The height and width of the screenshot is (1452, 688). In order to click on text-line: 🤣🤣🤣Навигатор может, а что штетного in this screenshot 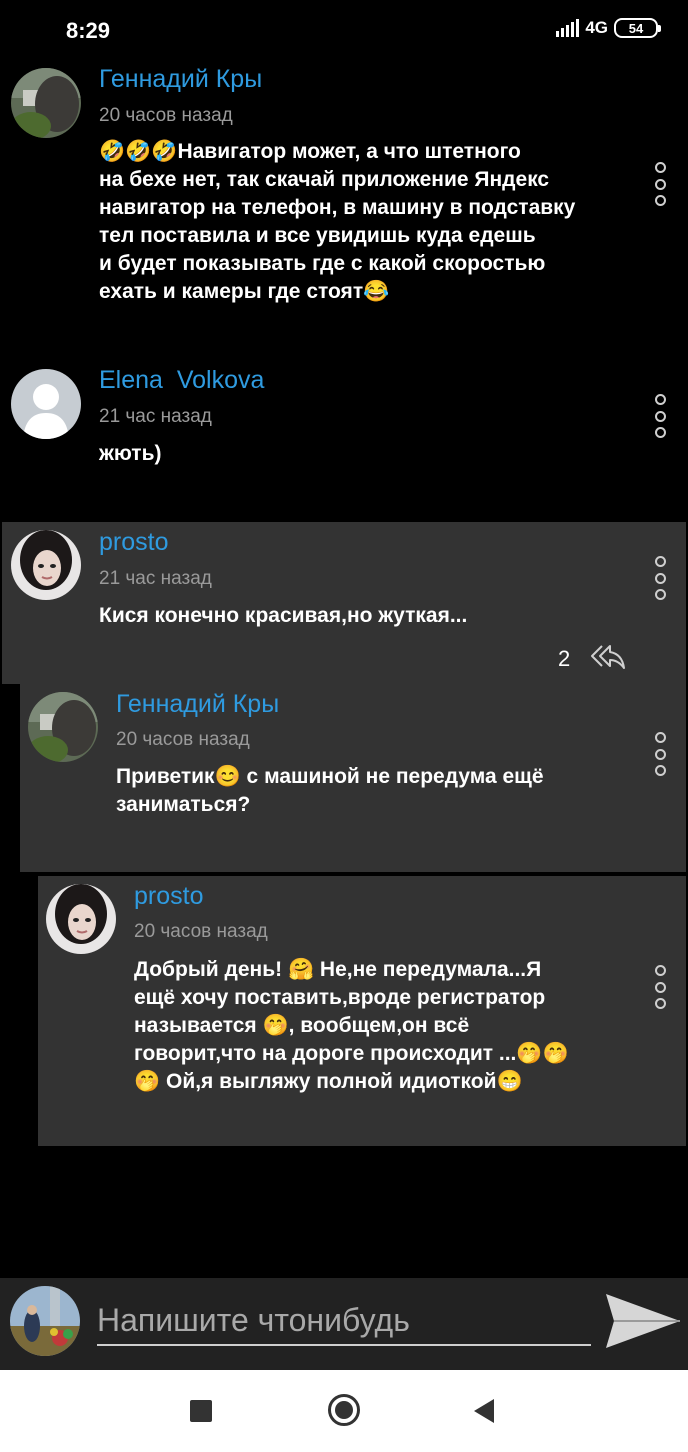, I will do `click(310, 151)`.